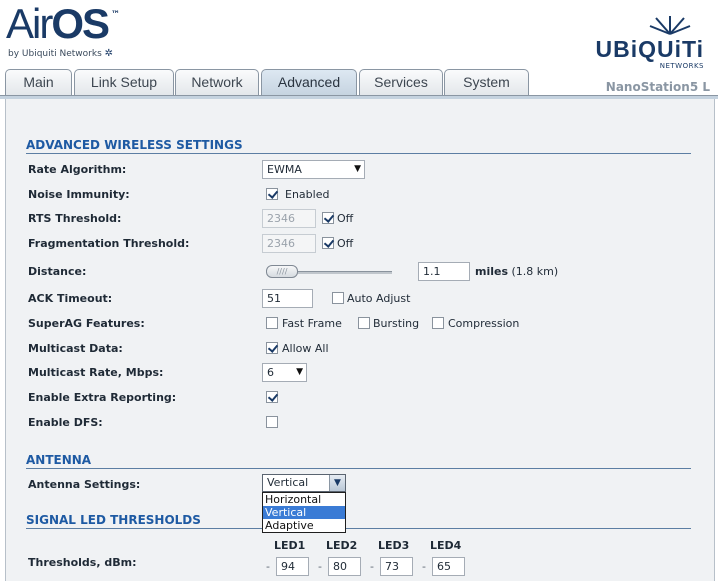  I want to click on ubiquiti-mini-icon: ✲, so click(109, 53).